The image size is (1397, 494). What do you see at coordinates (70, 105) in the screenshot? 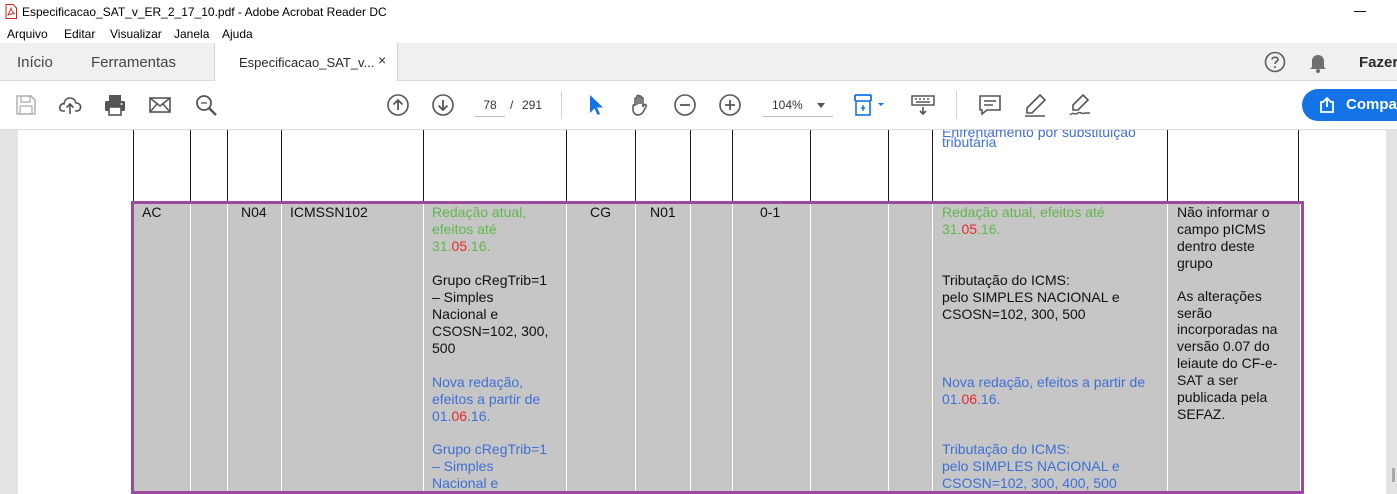
I see `upload-icon` at bounding box center [70, 105].